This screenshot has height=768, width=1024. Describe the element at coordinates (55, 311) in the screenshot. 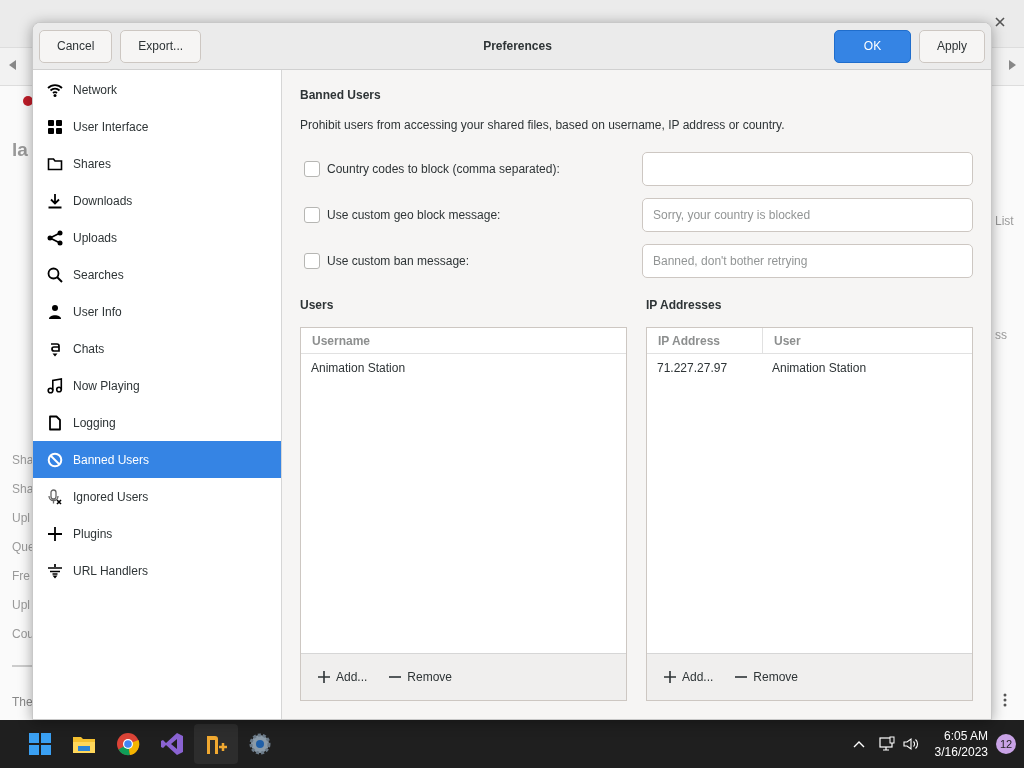

I see `person-icon` at that location.